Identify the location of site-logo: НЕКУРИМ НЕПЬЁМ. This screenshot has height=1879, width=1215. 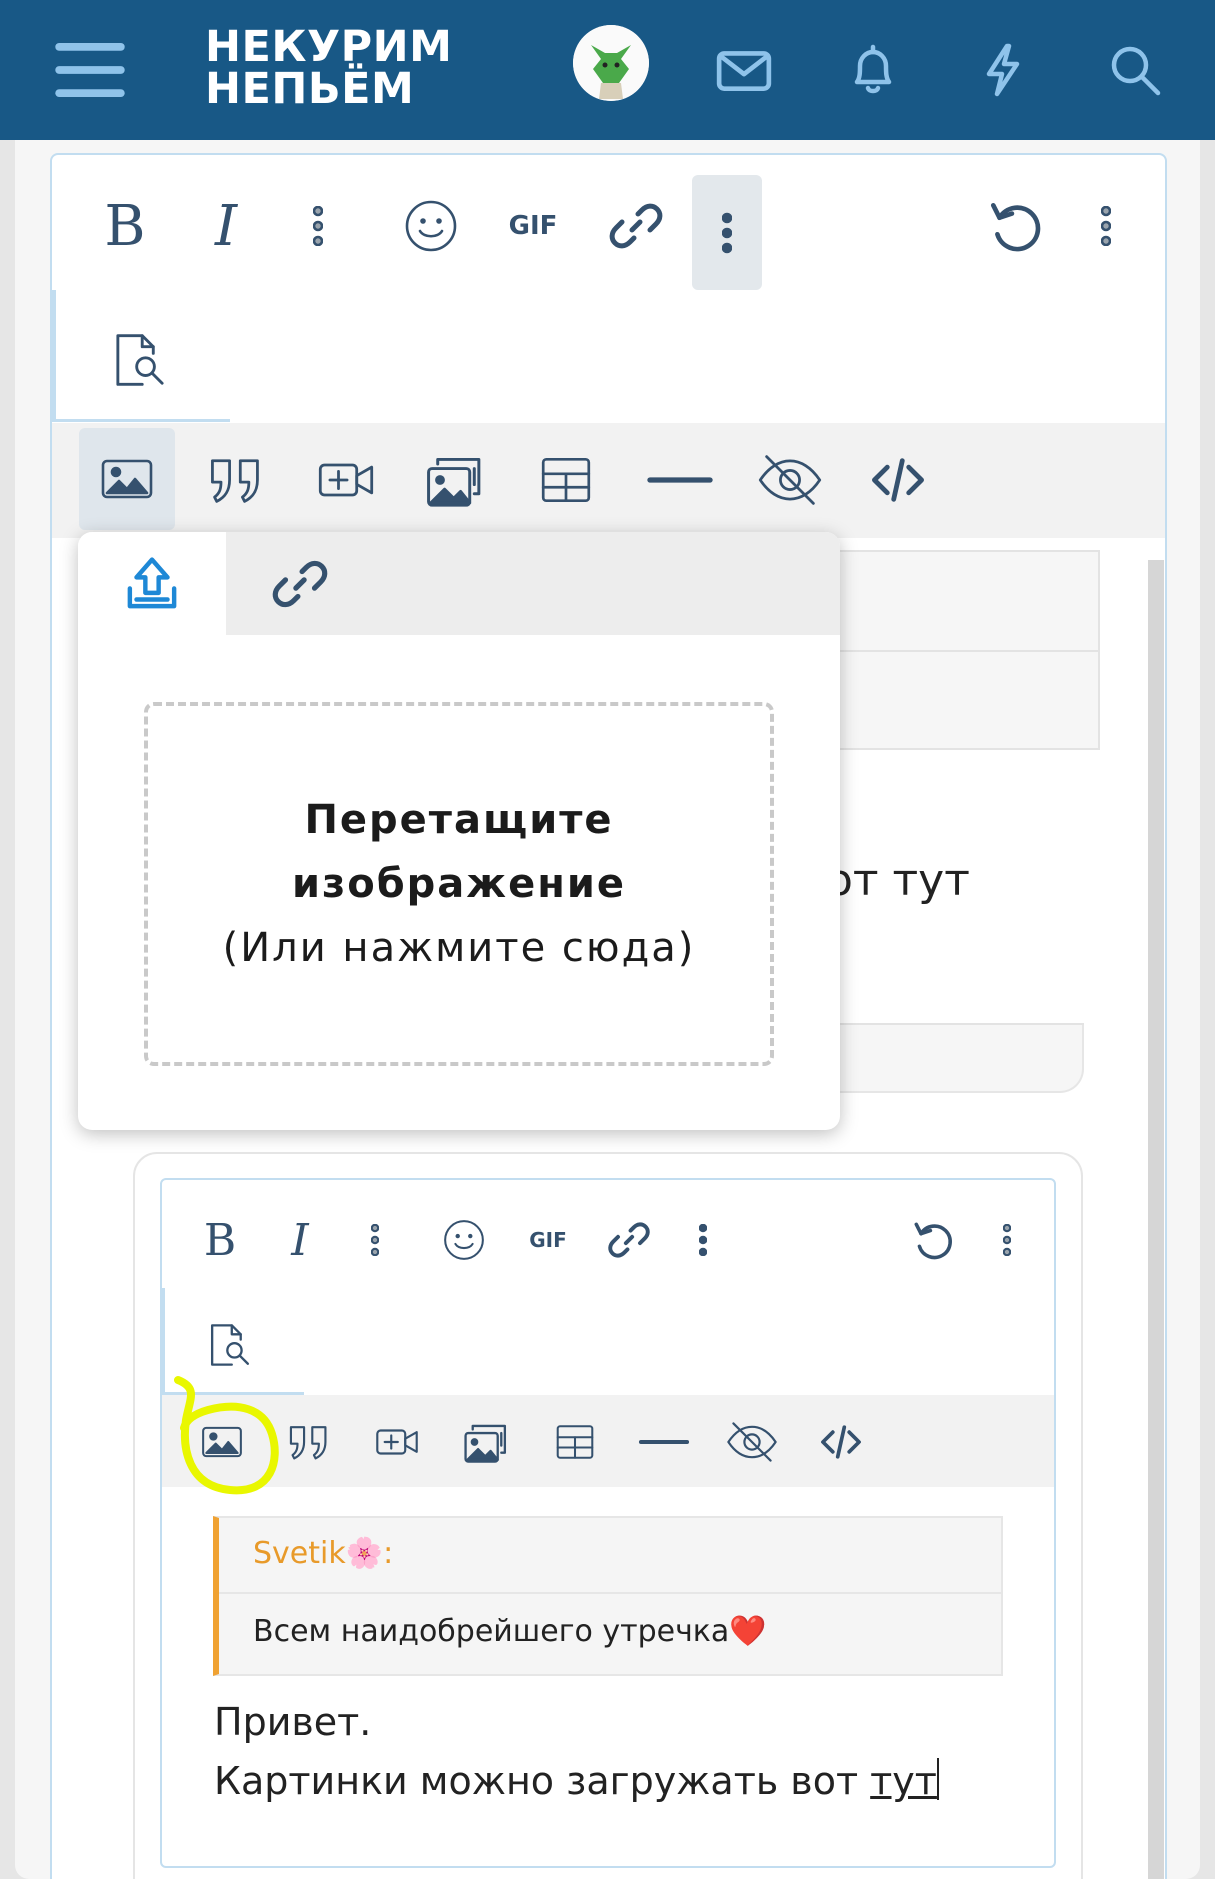
(329, 68).